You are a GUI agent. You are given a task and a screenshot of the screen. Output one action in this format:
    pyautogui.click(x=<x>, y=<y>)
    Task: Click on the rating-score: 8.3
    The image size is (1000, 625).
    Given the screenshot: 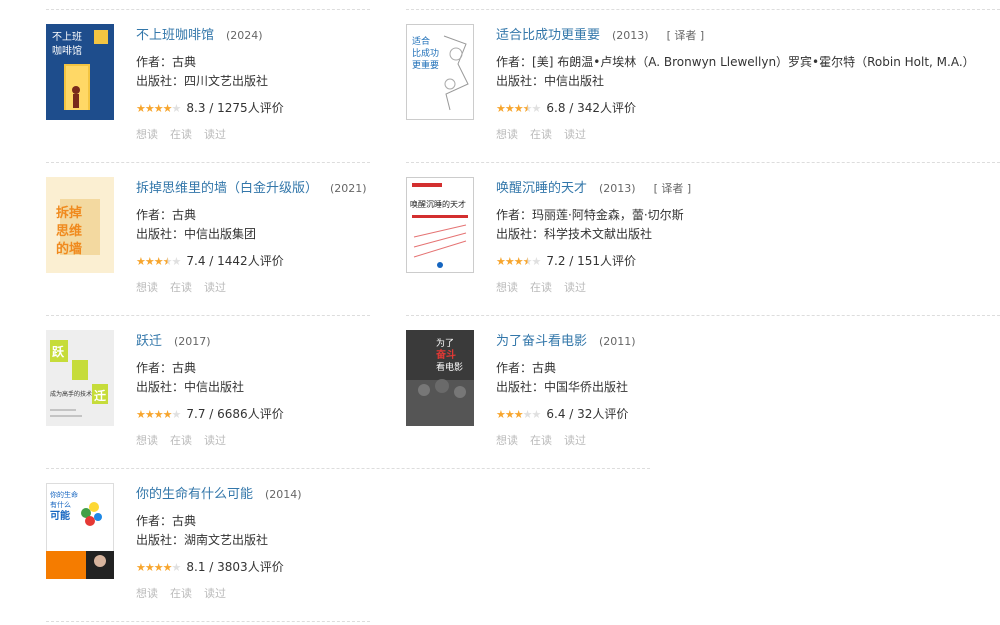 What is the action you would take?
    pyautogui.click(x=196, y=108)
    